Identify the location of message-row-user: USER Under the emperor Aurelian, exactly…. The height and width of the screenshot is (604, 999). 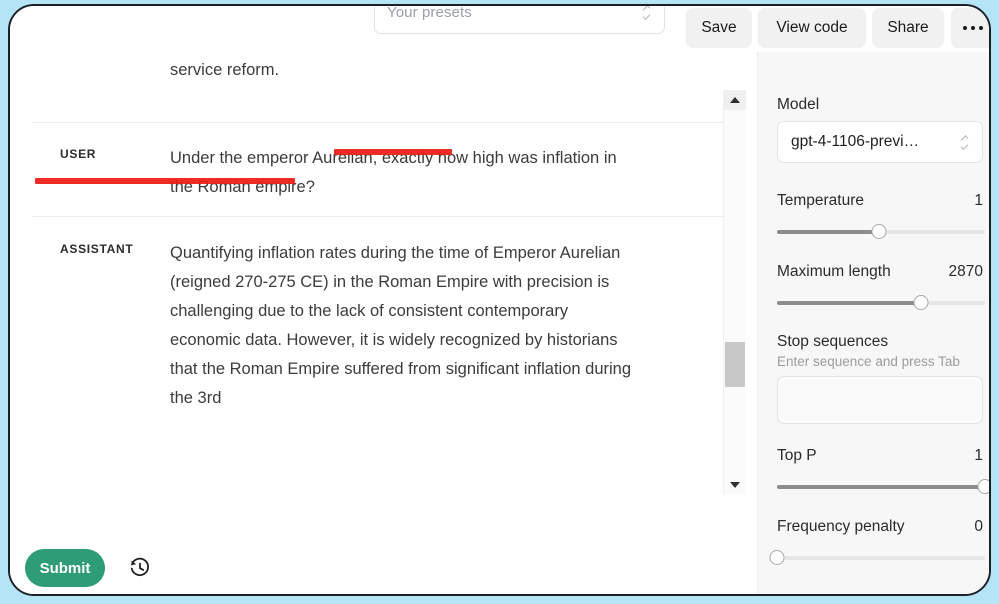
(383, 170).